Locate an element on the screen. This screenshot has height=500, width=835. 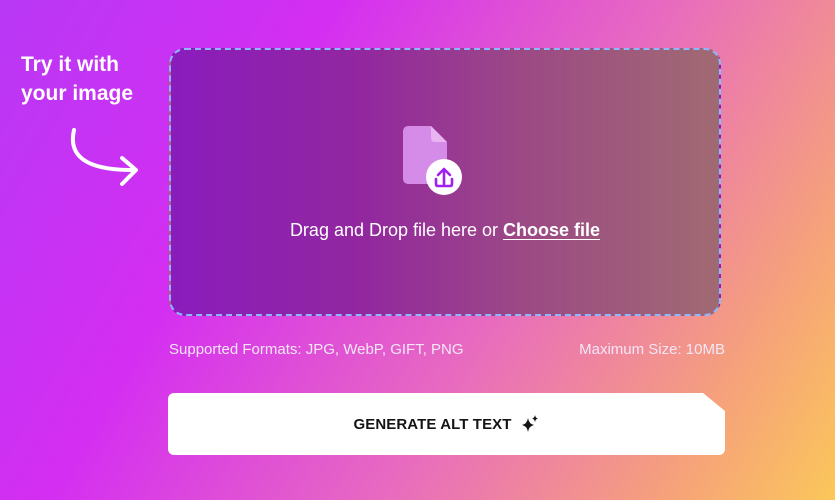
max-size-text: Maximum Size: 10MB is located at coordinates (652, 349).